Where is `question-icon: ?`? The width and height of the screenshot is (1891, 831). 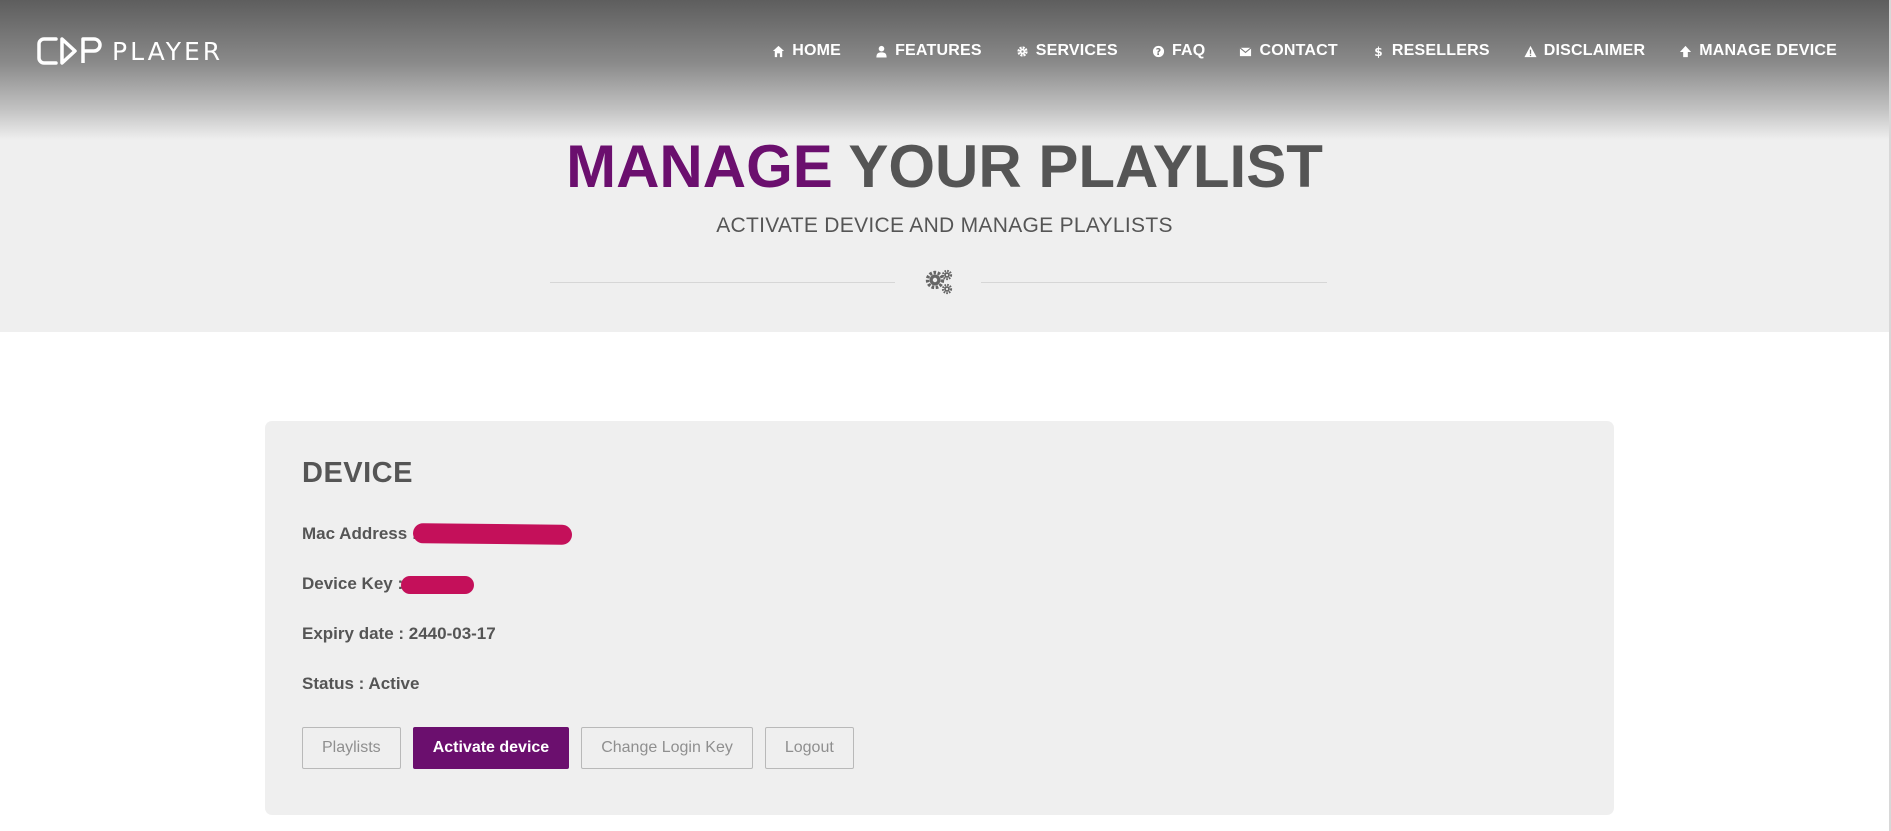
question-icon: ? is located at coordinates (1158, 51).